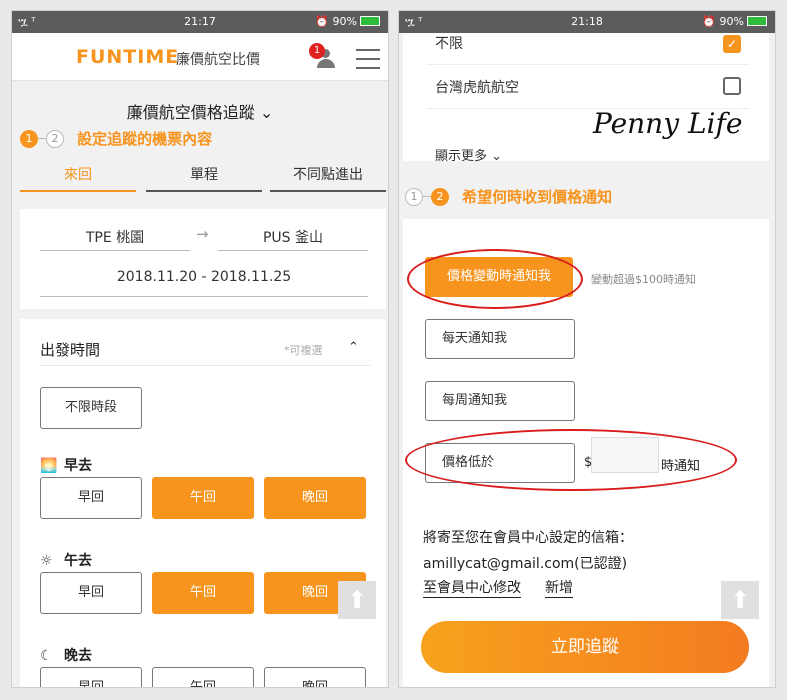 This screenshot has height=700, width=787. Describe the element at coordinates (66, 561) in the screenshot. I see `noon-label: ☼ 午去` at that location.